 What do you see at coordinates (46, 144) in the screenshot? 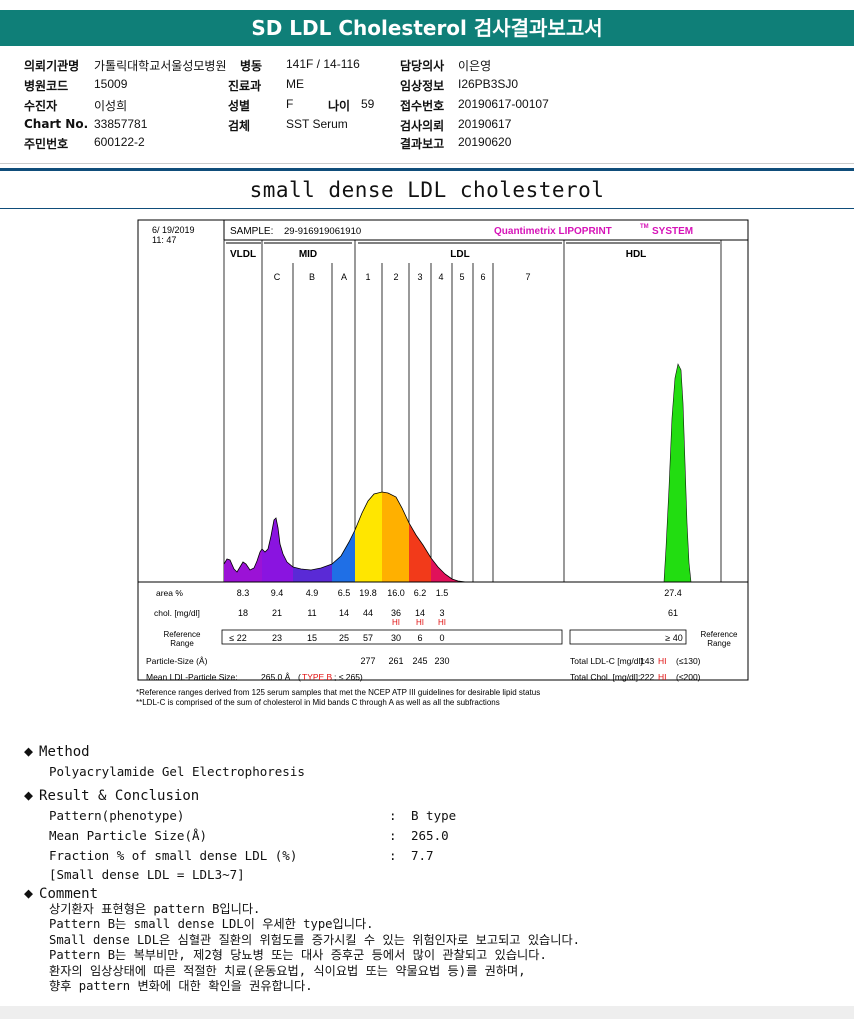
I see `resident-no-label: 주민번호` at bounding box center [46, 144].